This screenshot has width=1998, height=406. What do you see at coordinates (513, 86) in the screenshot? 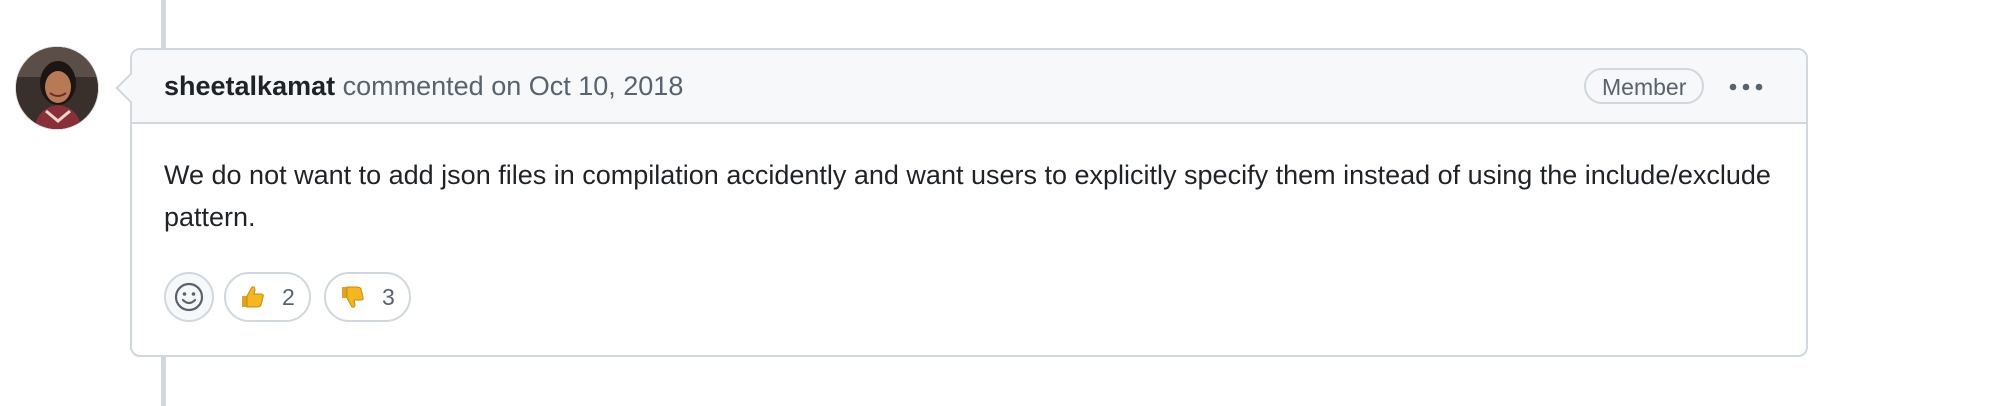
I see `comment-timestamp: commented on Oct 10, 2018` at bounding box center [513, 86].